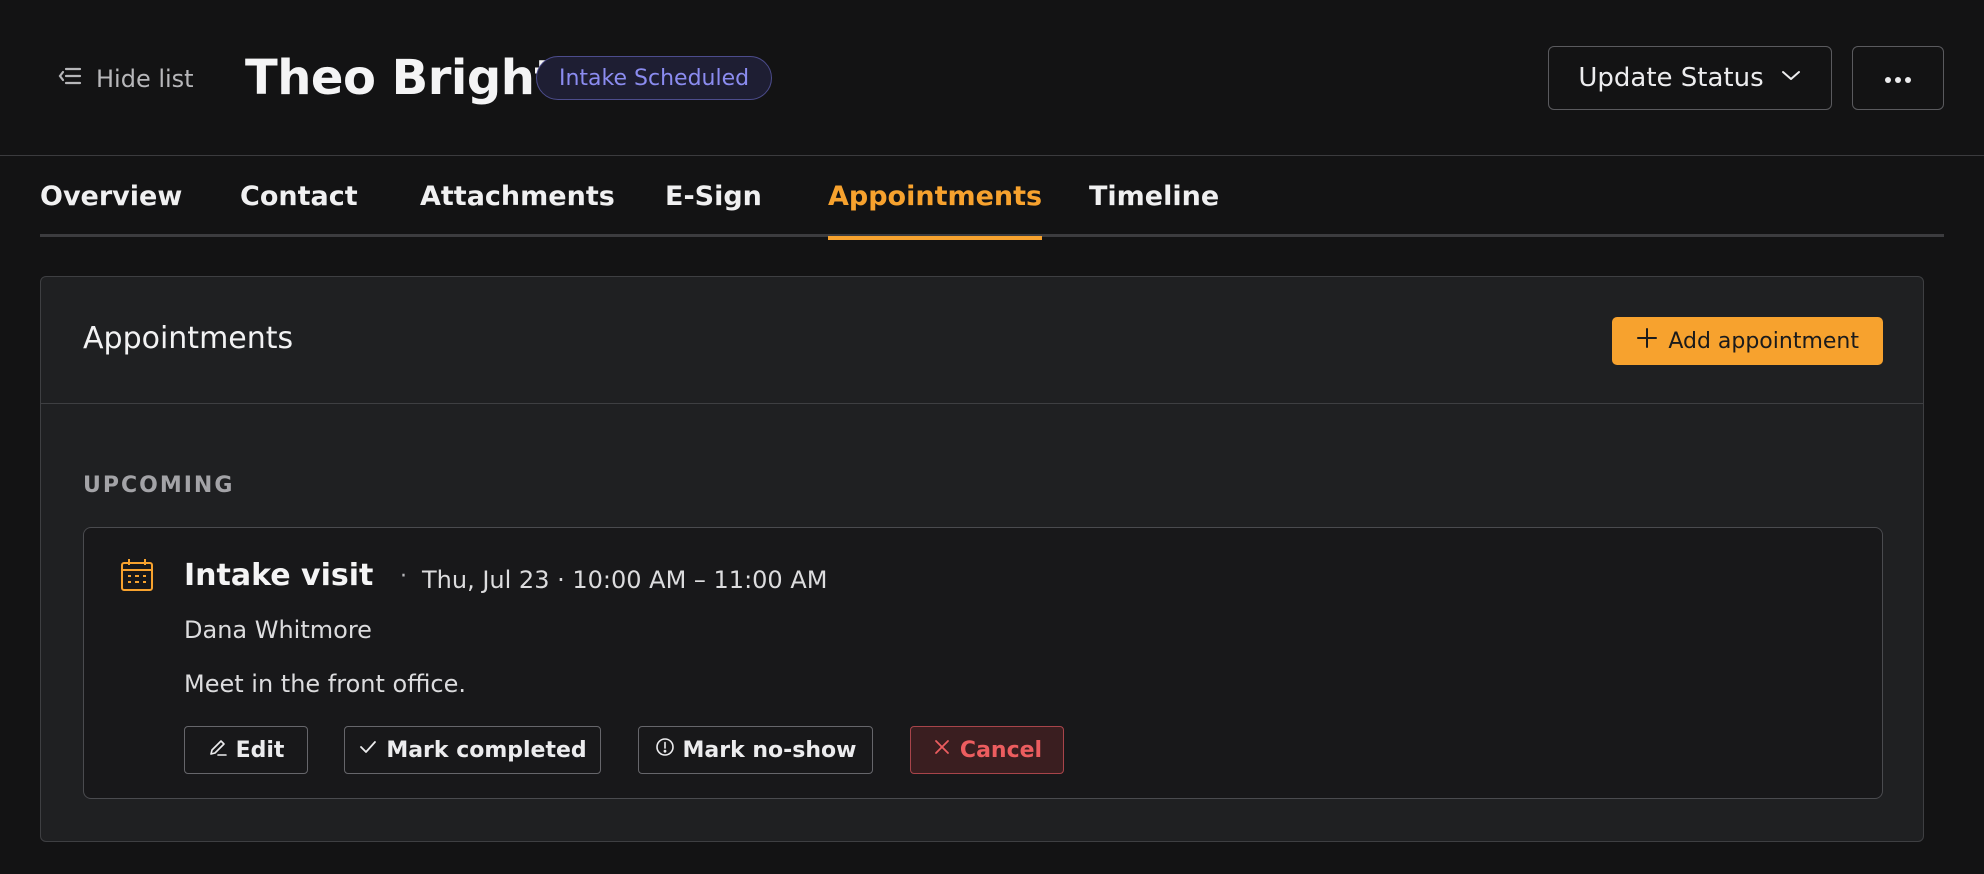 This screenshot has width=1984, height=874. I want to click on list-collapse-icon, so click(70, 79).